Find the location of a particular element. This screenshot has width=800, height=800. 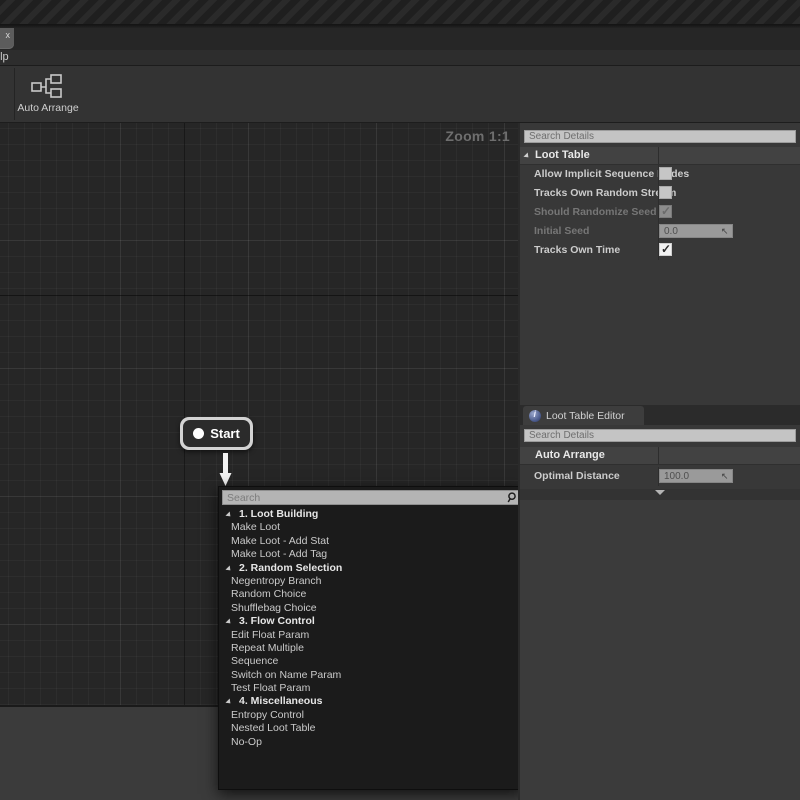

document-tab-strip: x is located at coordinates (400, 39).